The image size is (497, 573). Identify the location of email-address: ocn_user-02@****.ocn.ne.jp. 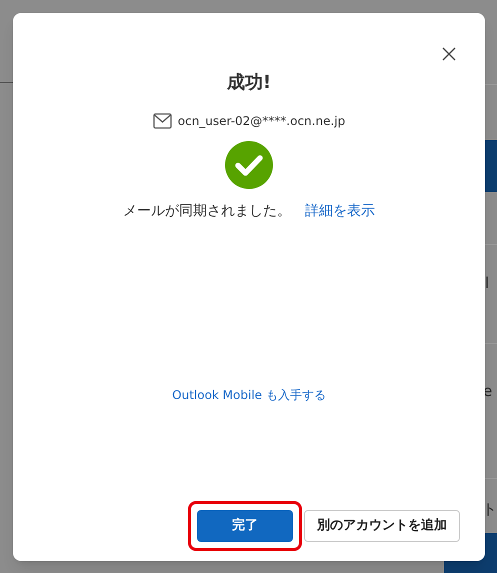
(262, 121).